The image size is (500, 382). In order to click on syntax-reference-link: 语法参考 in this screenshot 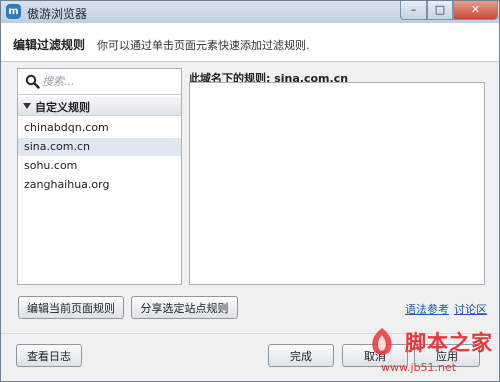, I will do `click(427, 309)`.